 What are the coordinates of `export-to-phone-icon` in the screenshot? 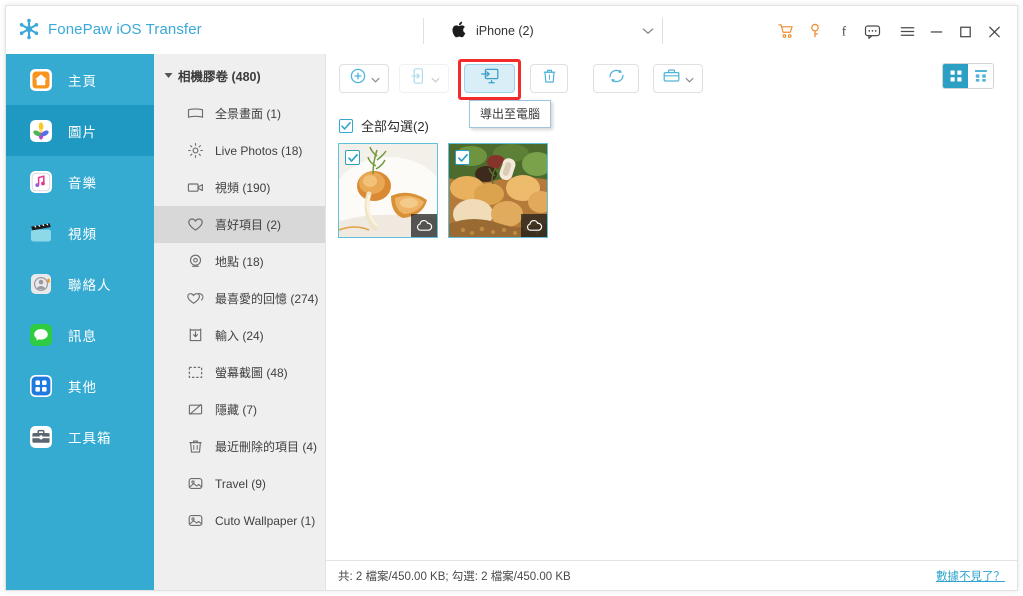 It's located at (418, 78).